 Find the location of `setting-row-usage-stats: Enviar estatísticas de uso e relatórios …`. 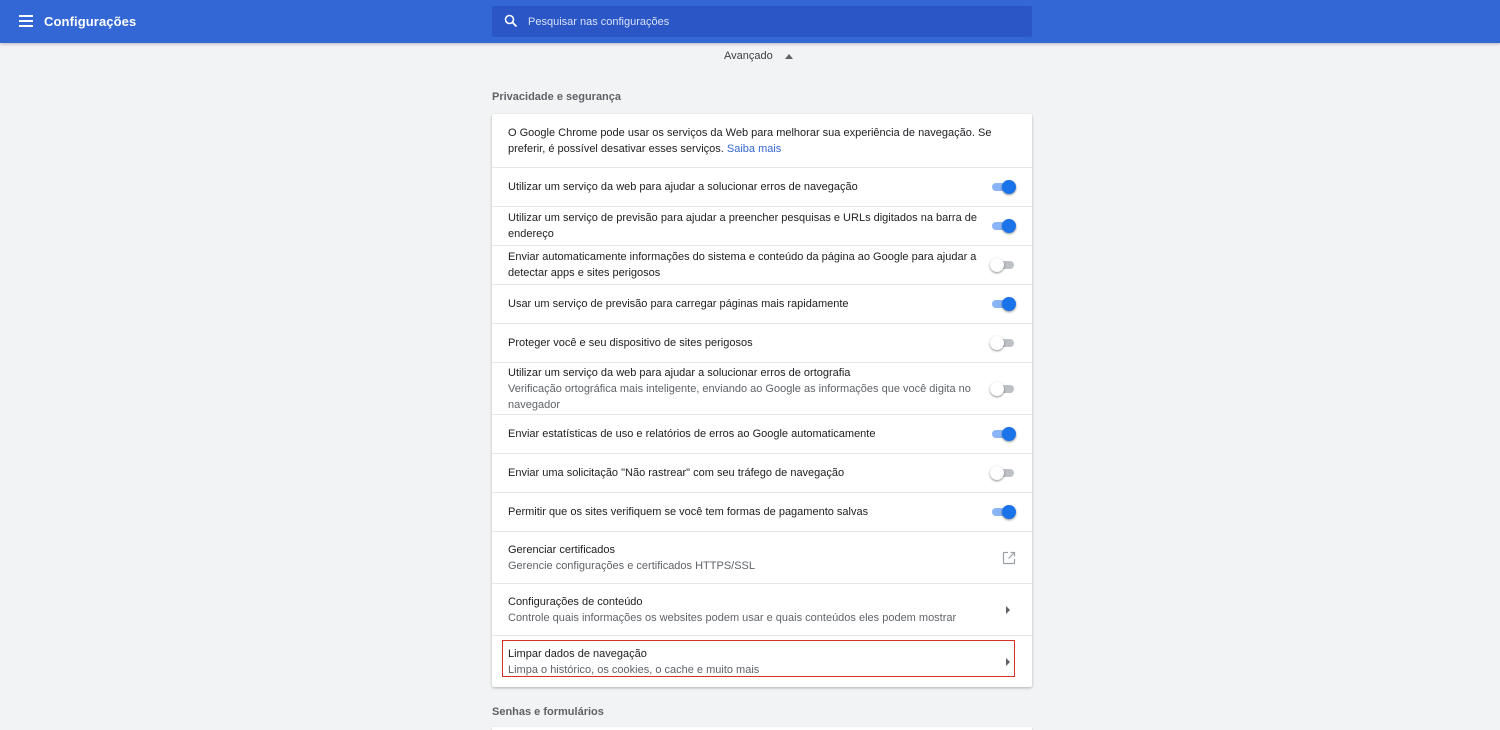

setting-row-usage-stats: Enviar estatísticas de uso e relatórios … is located at coordinates (762, 433).